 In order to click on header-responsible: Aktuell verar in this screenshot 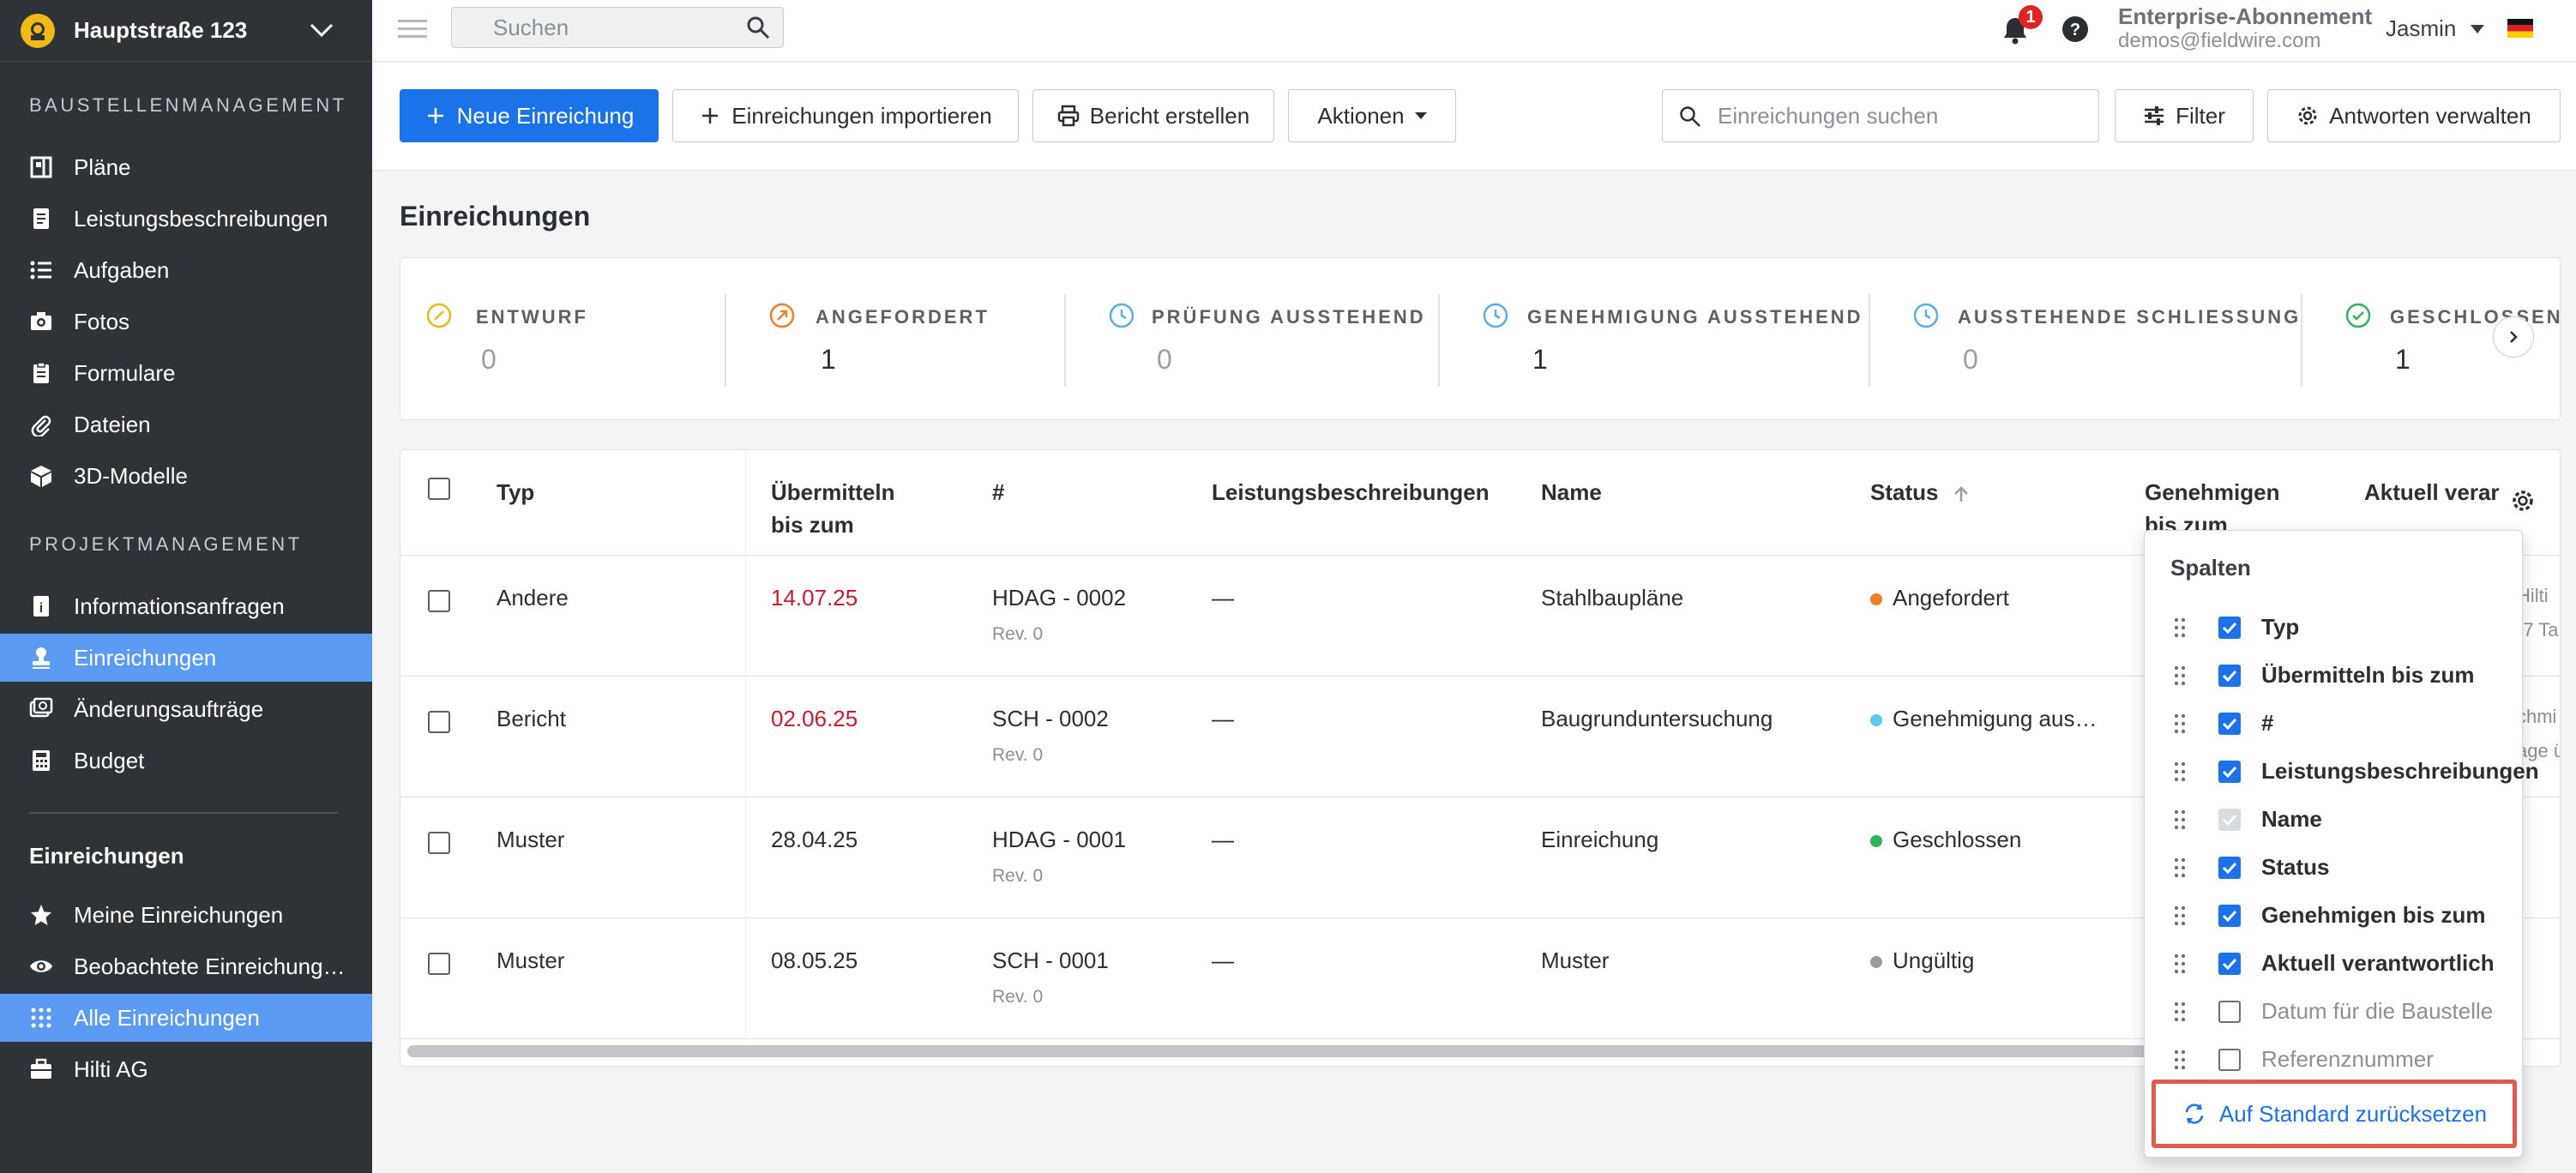, I will do `click(2432, 492)`.